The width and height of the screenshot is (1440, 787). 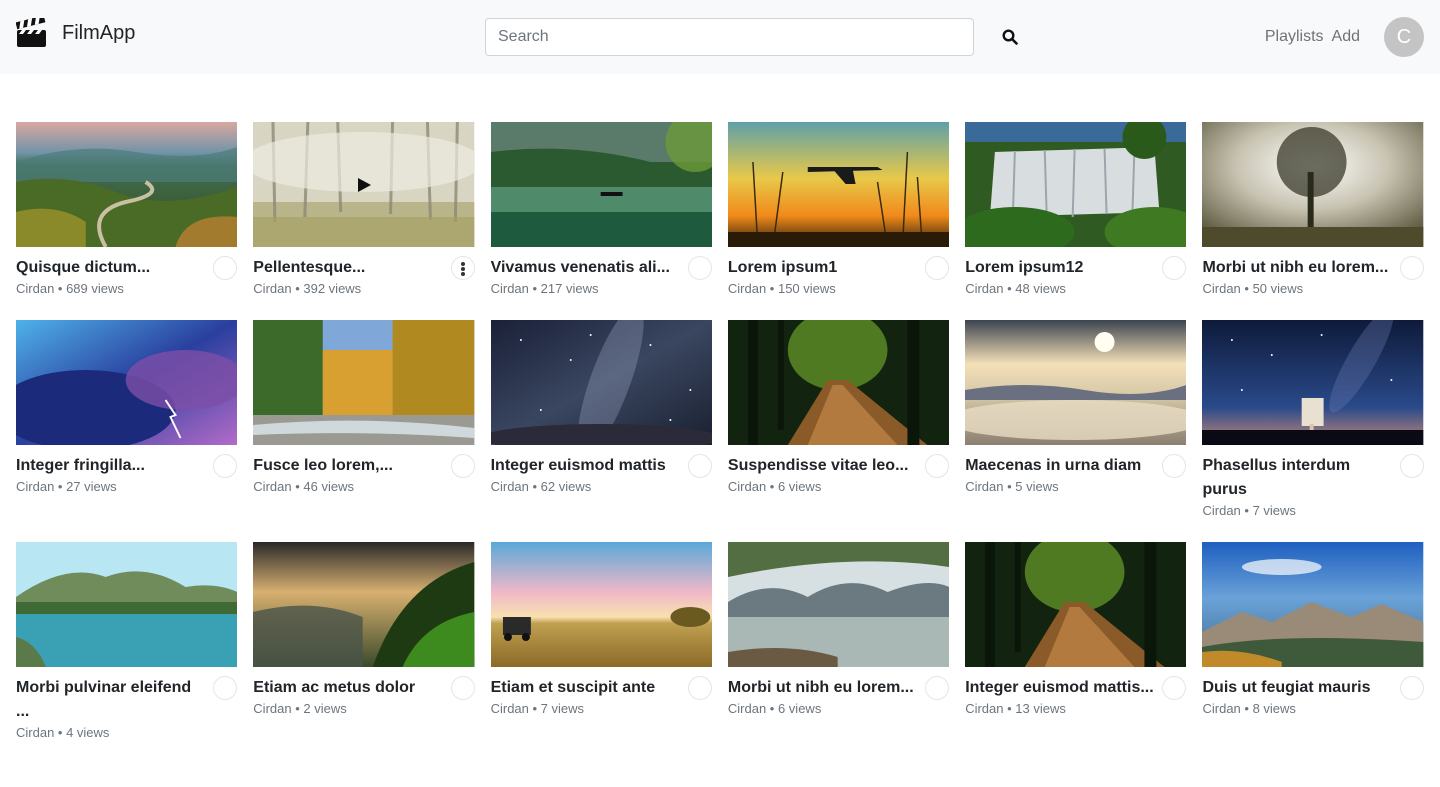 What do you see at coordinates (1294, 37) in the screenshot?
I see `playlists-link: Playlists` at bounding box center [1294, 37].